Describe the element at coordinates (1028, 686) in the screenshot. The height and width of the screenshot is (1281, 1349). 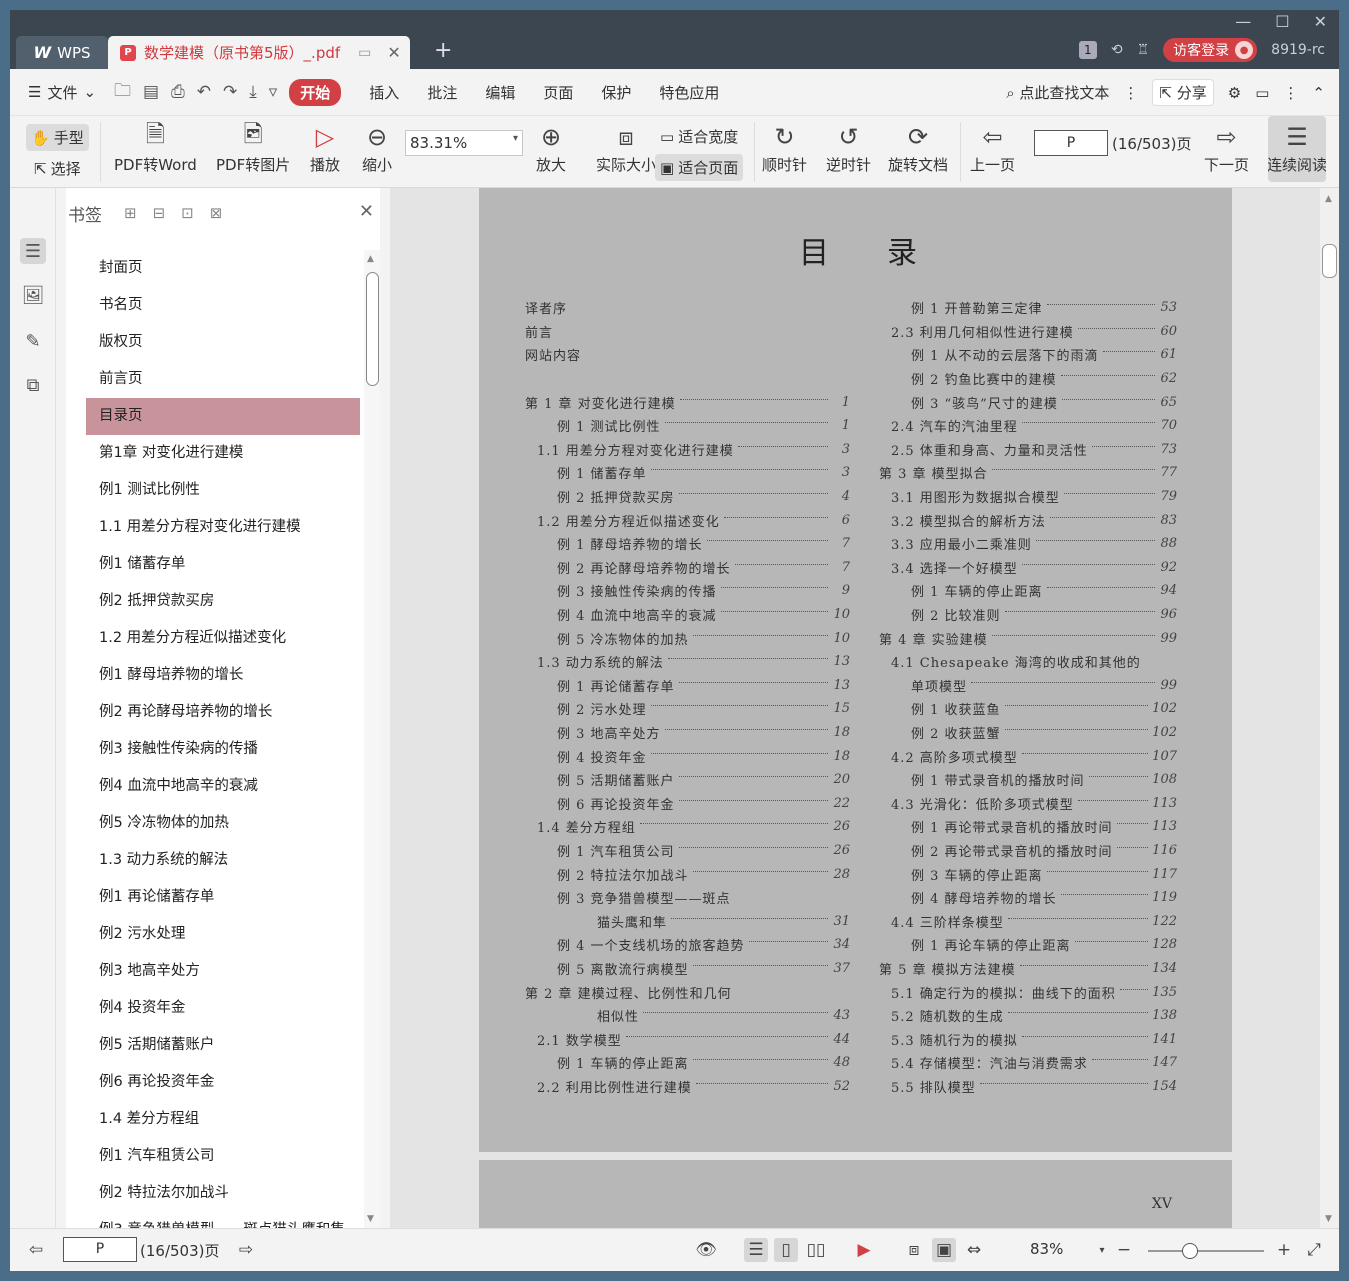
I see `toc-entry: 单项模型 99` at that location.